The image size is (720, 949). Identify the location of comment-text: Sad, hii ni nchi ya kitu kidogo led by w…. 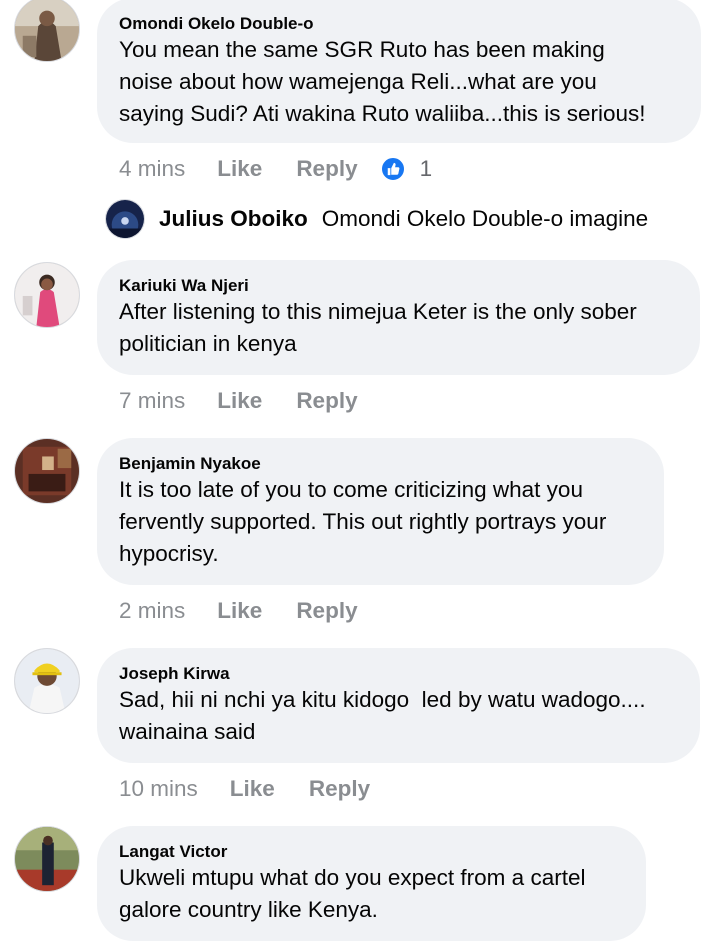
(382, 715).